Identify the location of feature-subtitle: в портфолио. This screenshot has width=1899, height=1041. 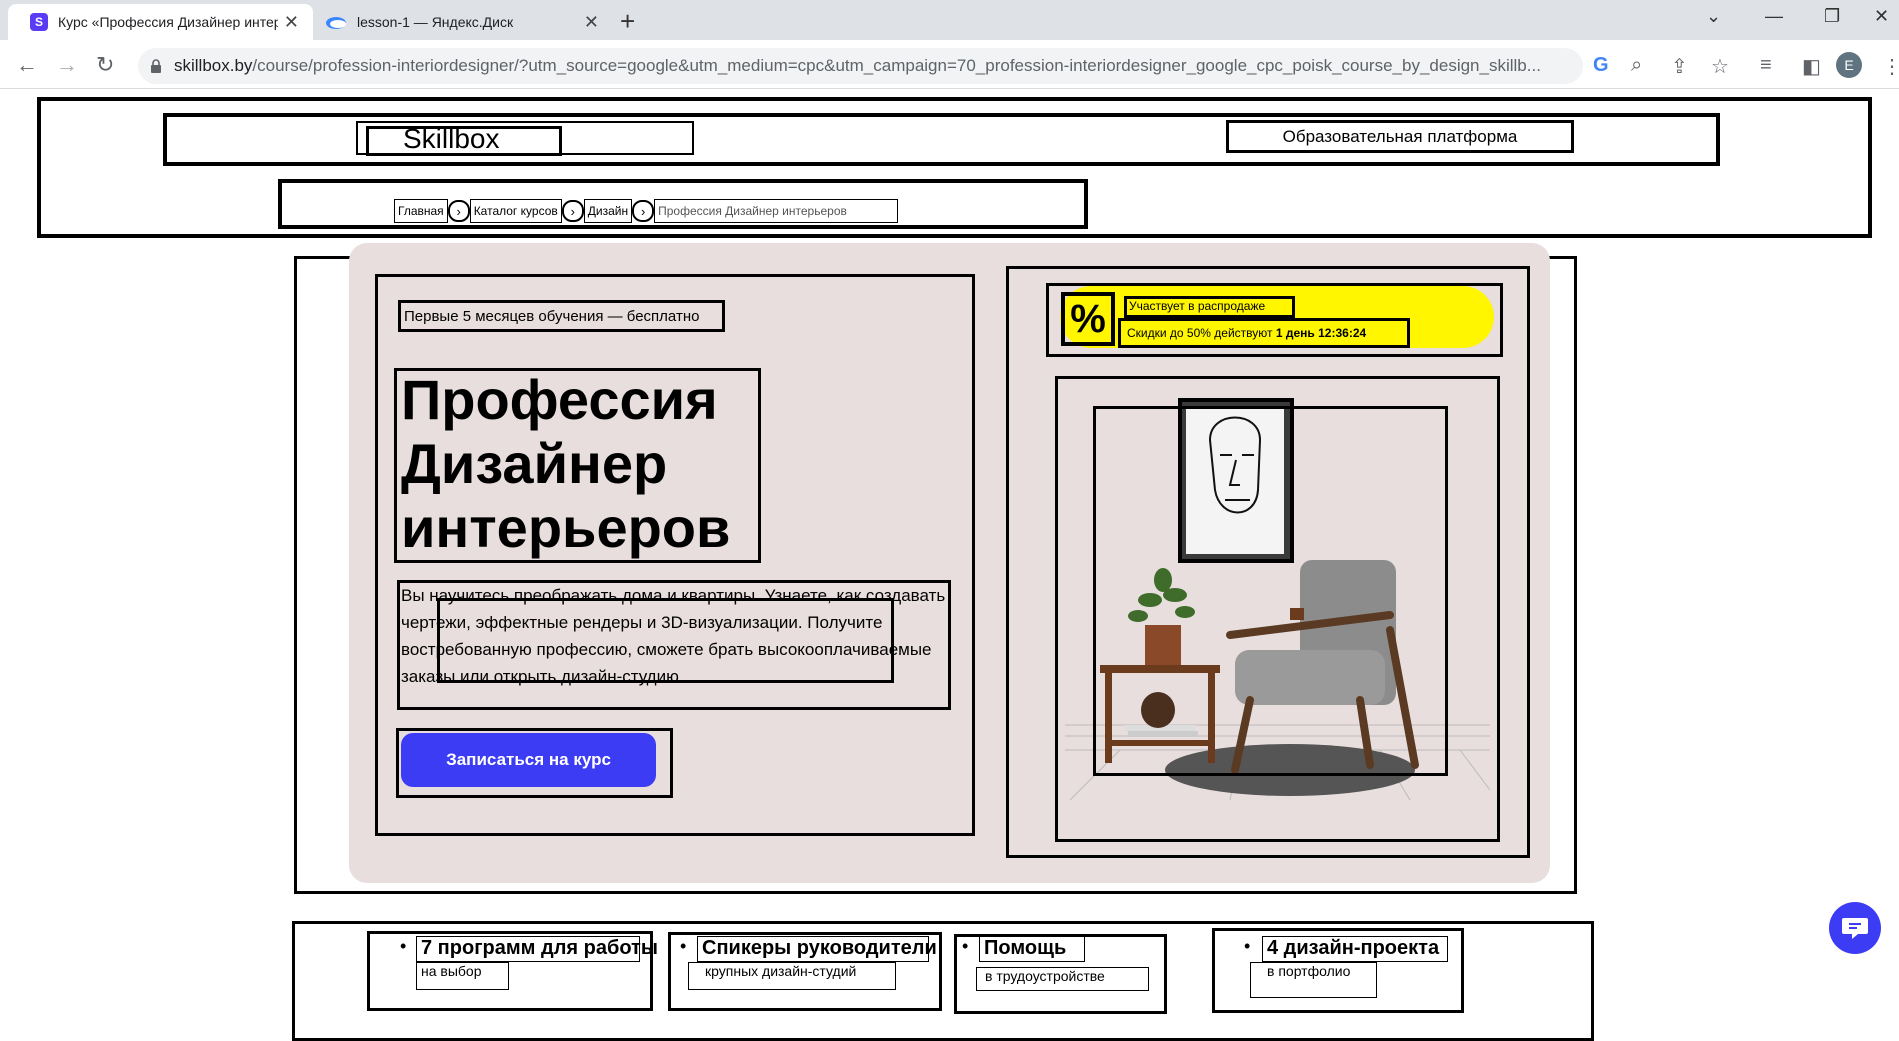
(1313, 980).